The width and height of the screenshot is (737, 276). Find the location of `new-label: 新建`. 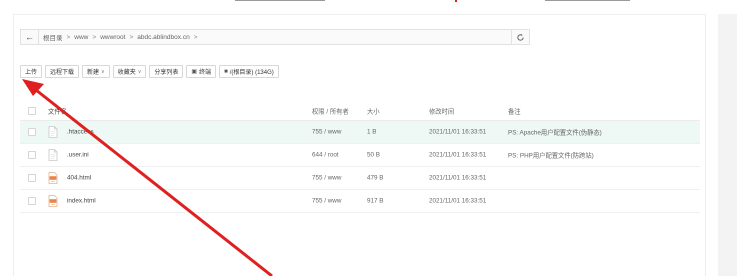

new-label: 新建 is located at coordinates (93, 73).